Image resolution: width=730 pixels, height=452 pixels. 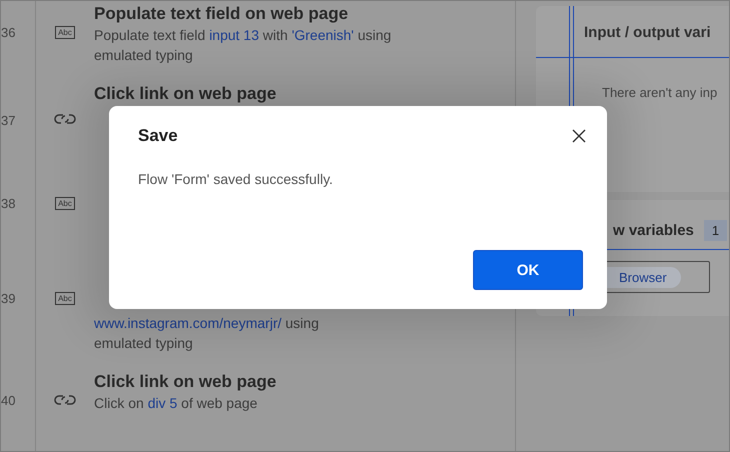 What do you see at coordinates (18, 219) in the screenshot?
I see `line-number: 38` at bounding box center [18, 219].